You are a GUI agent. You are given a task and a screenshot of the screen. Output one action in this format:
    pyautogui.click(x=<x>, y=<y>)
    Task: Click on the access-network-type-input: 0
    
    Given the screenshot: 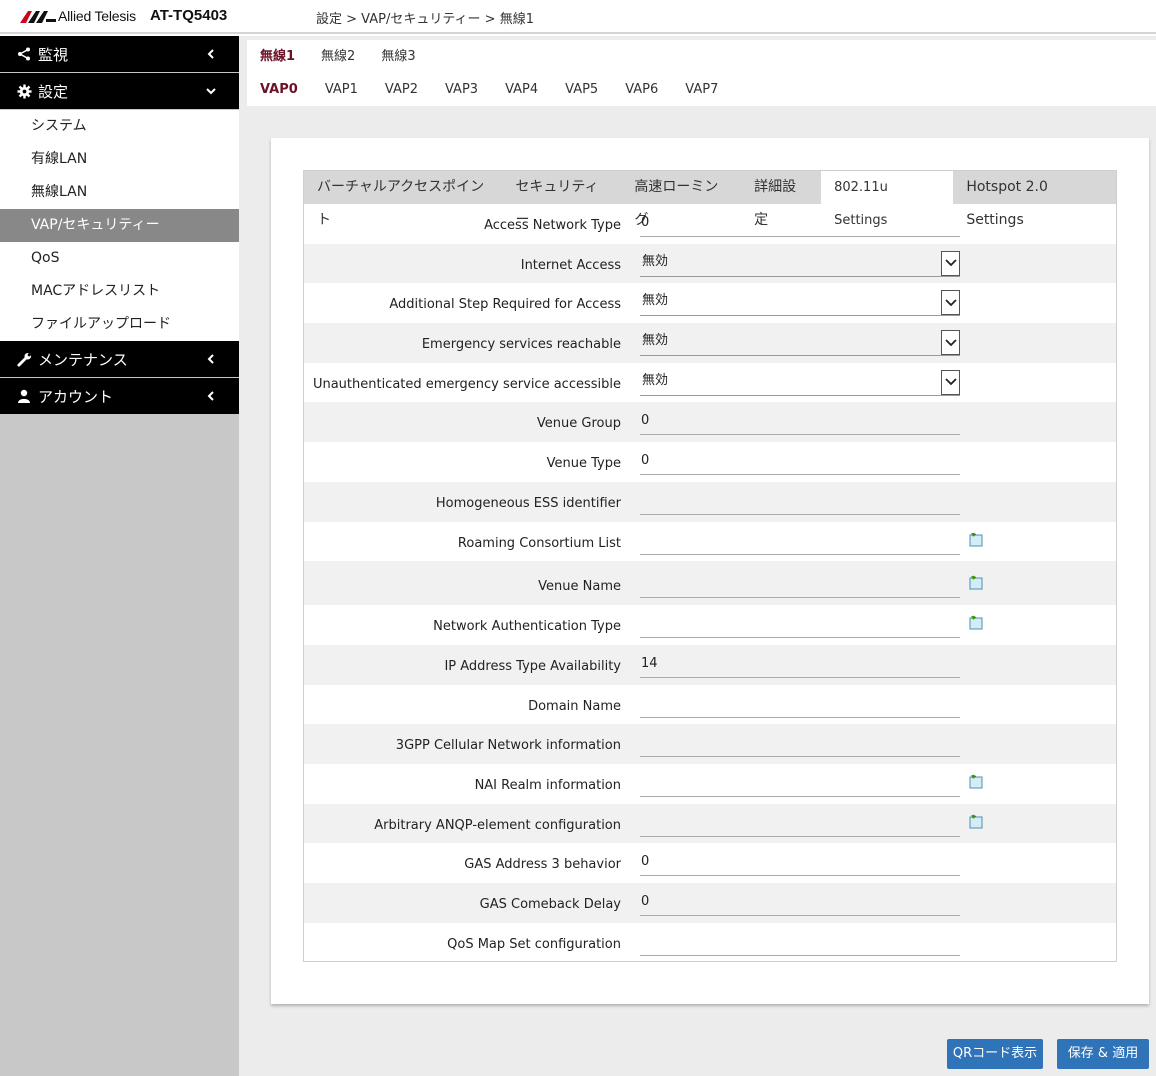 What is the action you would take?
    pyautogui.click(x=800, y=226)
    